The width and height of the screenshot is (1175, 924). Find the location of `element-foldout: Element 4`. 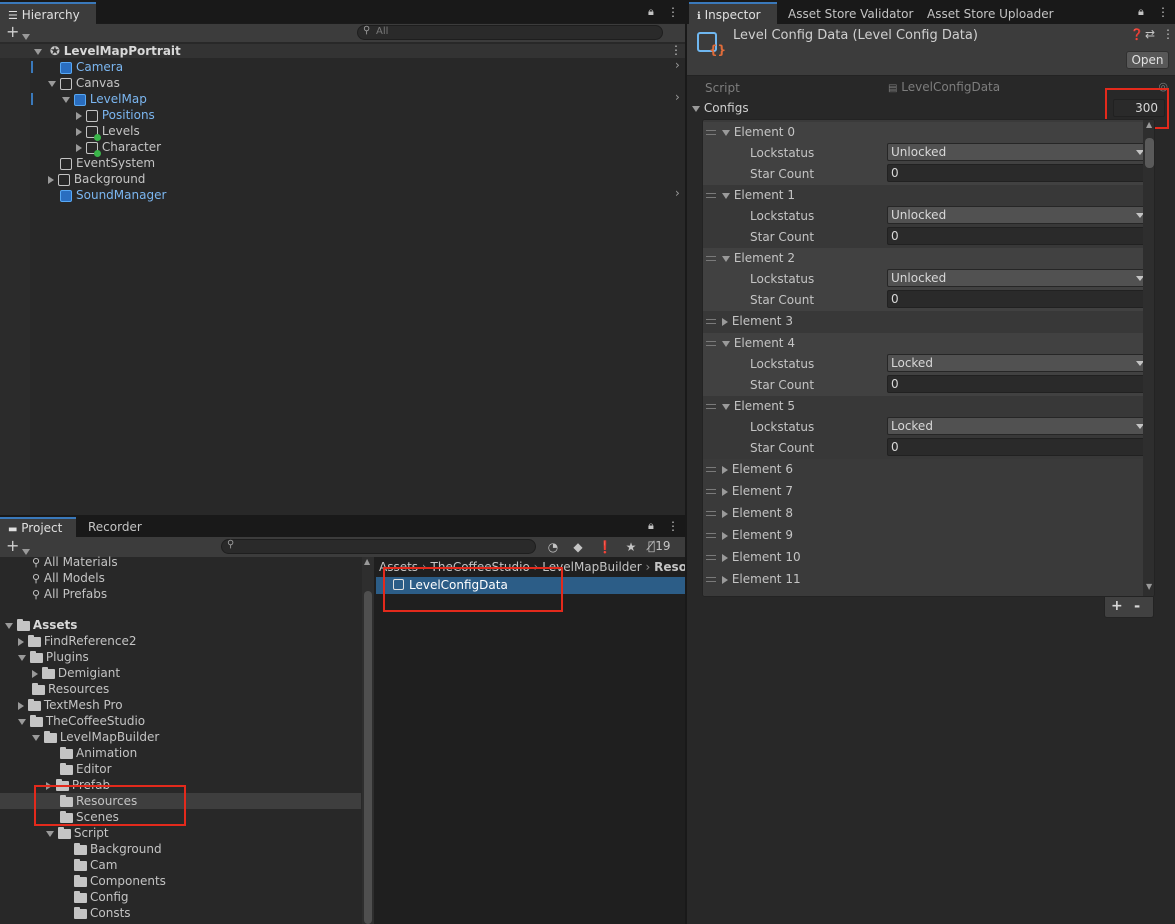

element-foldout: Element 4 is located at coordinates (758, 343).